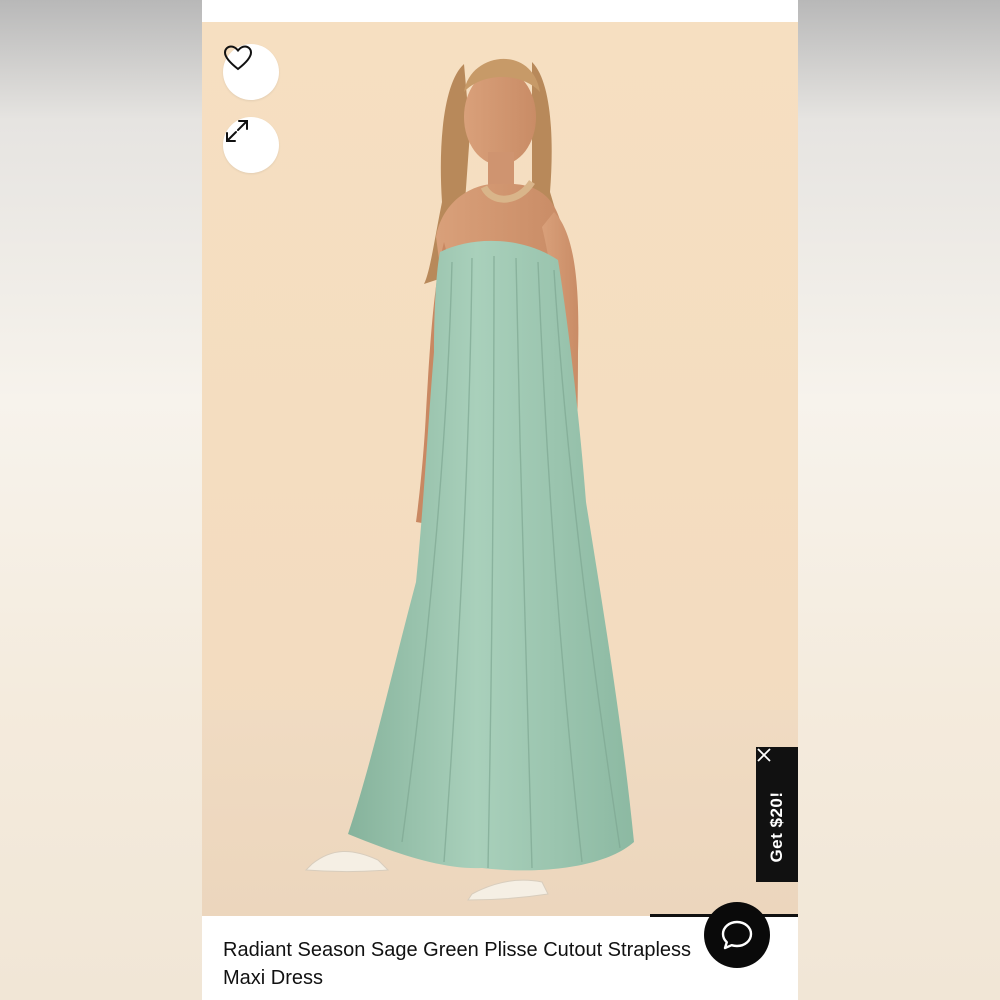 This screenshot has width=1000, height=1000. Describe the element at coordinates (251, 72) in the screenshot. I see `favorite-button` at that location.